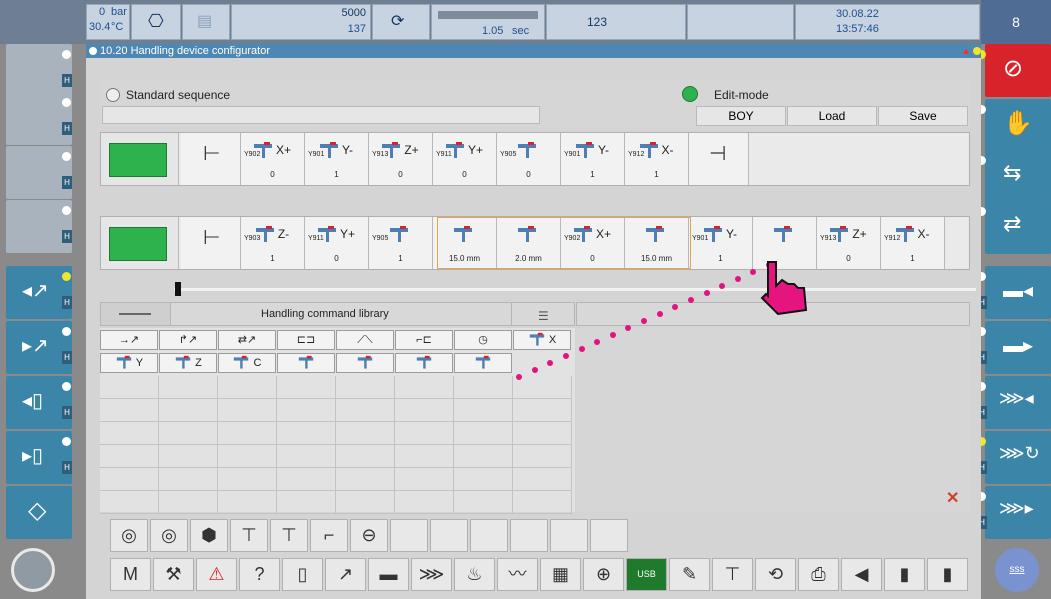 The height and width of the screenshot is (599, 1051). What do you see at coordinates (188, 363) in the screenshot?
I see `library-command-cell: Z` at bounding box center [188, 363].